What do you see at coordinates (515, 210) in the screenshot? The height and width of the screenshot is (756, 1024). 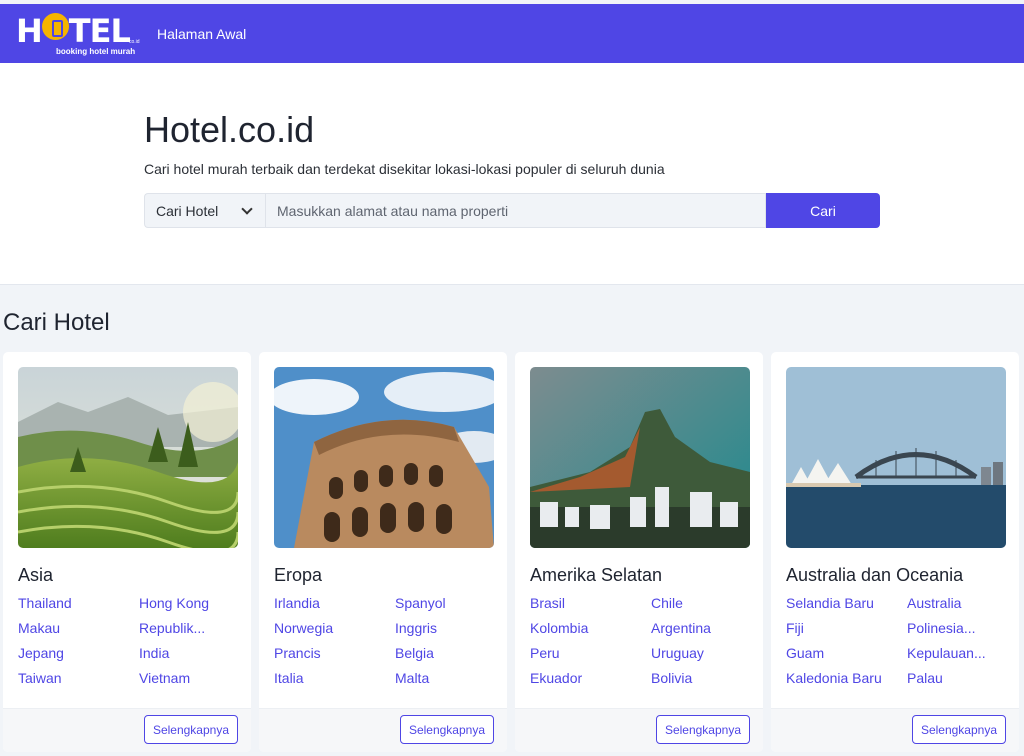 I see `search-input` at bounding box center [515, 210].